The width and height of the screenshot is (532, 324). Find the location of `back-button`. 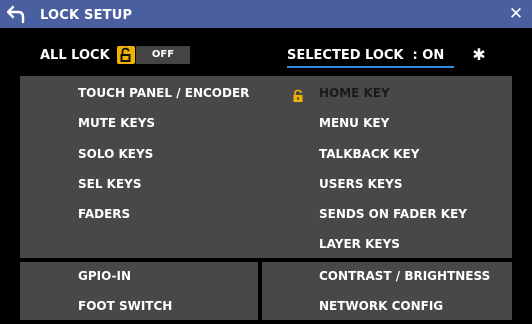

back-button is located at coordinates (17, 14).